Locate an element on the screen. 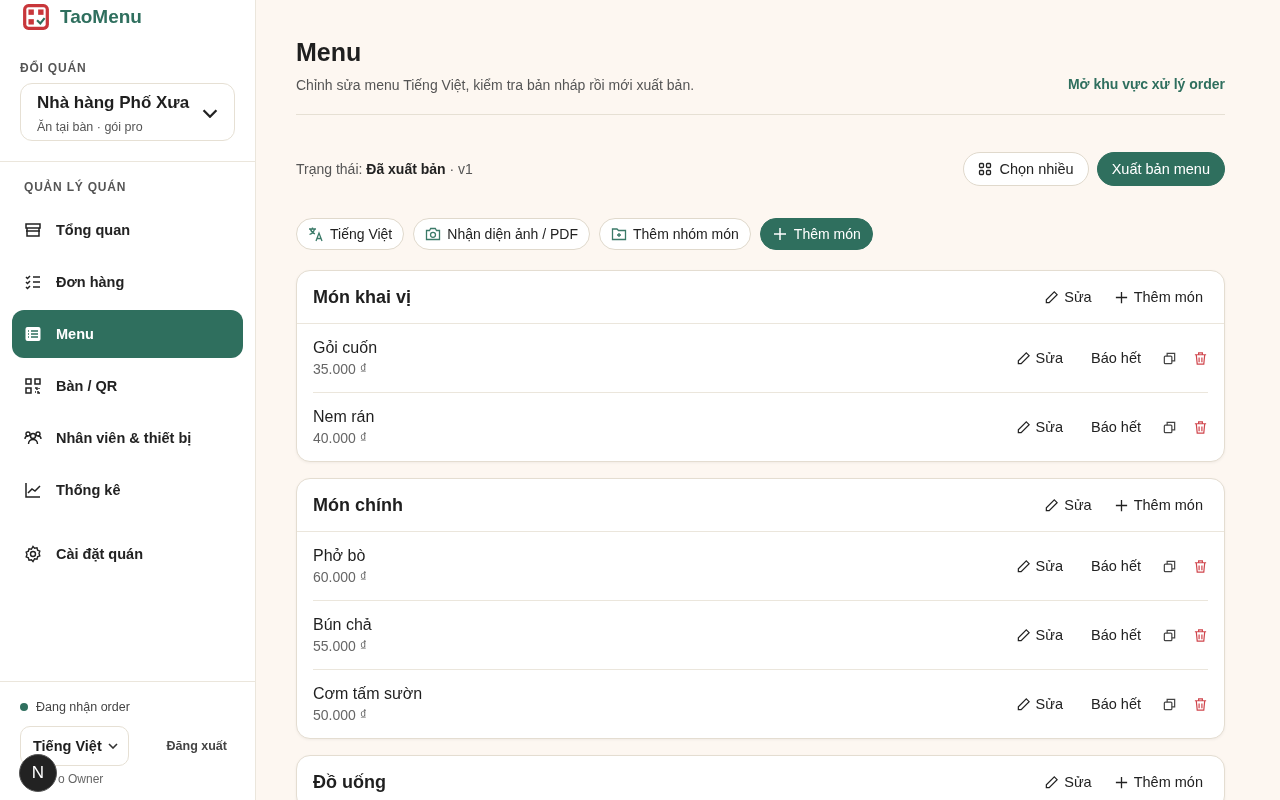  item-price: 35.000 ₫ is located at coordinates (340, 369).